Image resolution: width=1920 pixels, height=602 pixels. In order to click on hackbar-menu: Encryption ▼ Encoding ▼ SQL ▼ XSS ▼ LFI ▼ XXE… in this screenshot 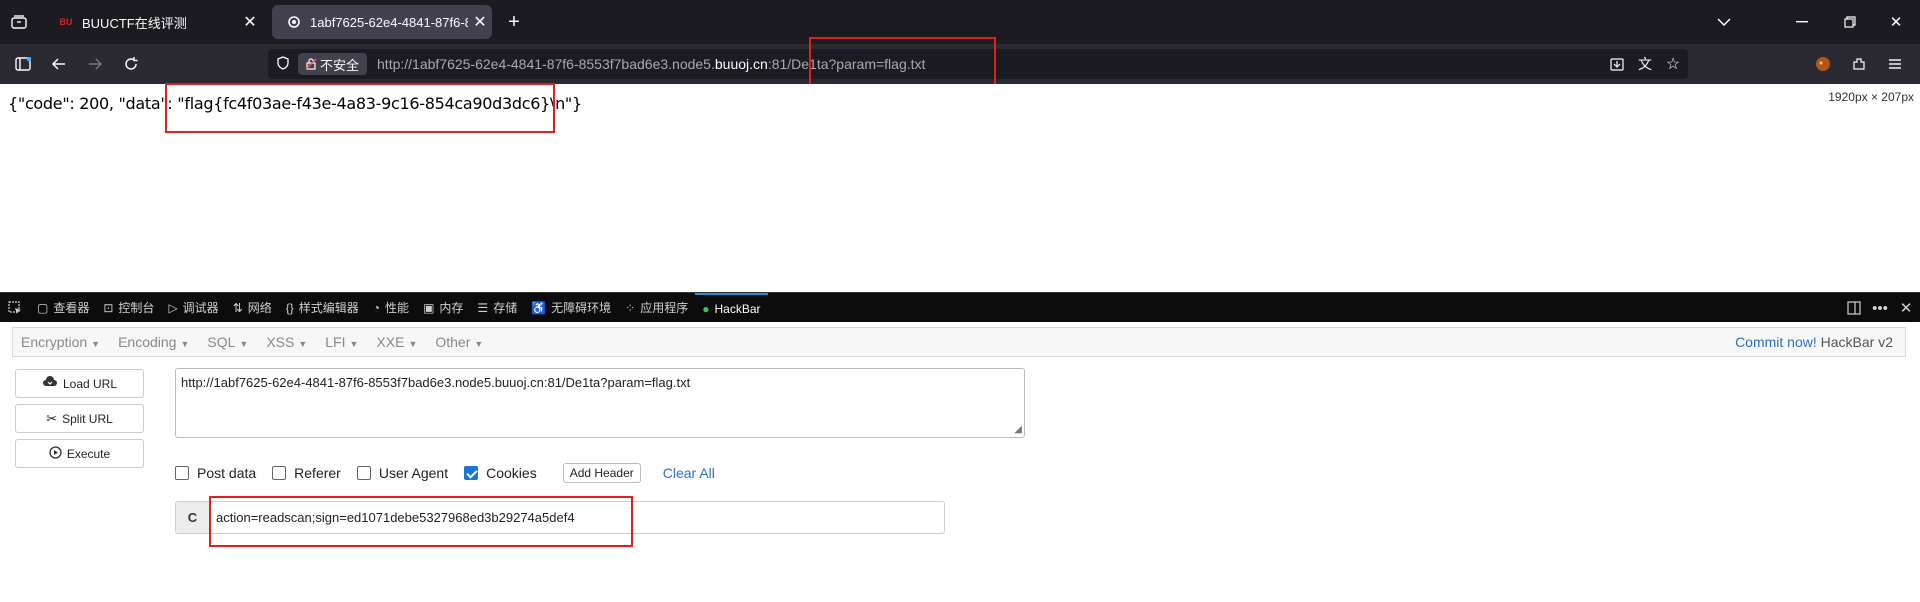, I will do `click(959, 342)`.